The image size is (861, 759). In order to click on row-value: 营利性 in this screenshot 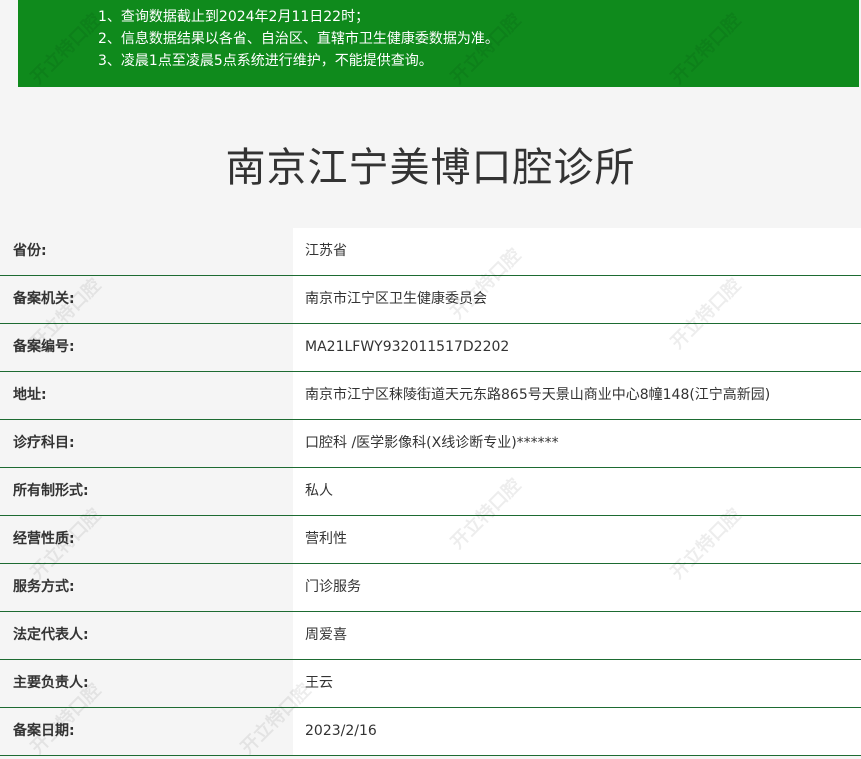, I will do `click(577, 539)`.